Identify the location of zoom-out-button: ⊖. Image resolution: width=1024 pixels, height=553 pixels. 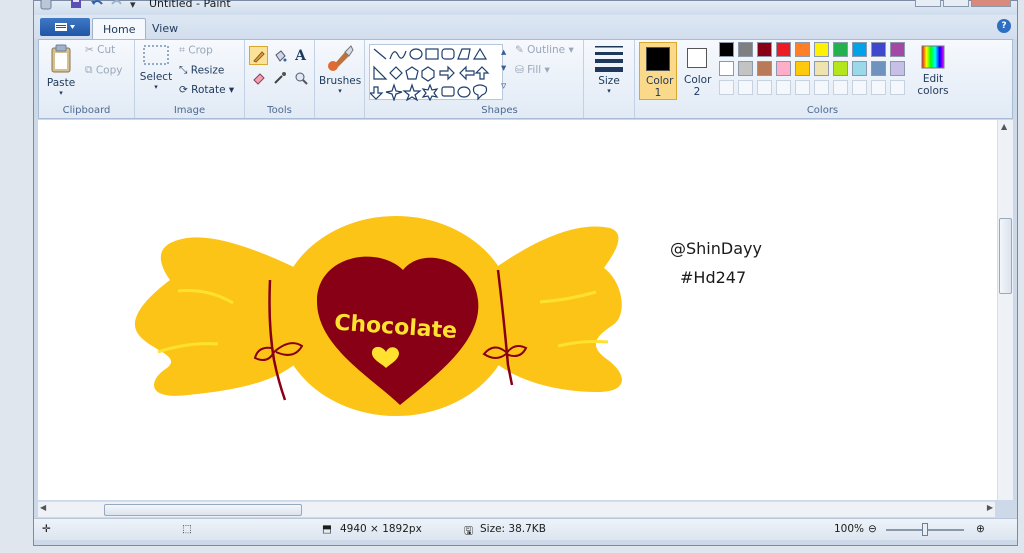
(872, 529).